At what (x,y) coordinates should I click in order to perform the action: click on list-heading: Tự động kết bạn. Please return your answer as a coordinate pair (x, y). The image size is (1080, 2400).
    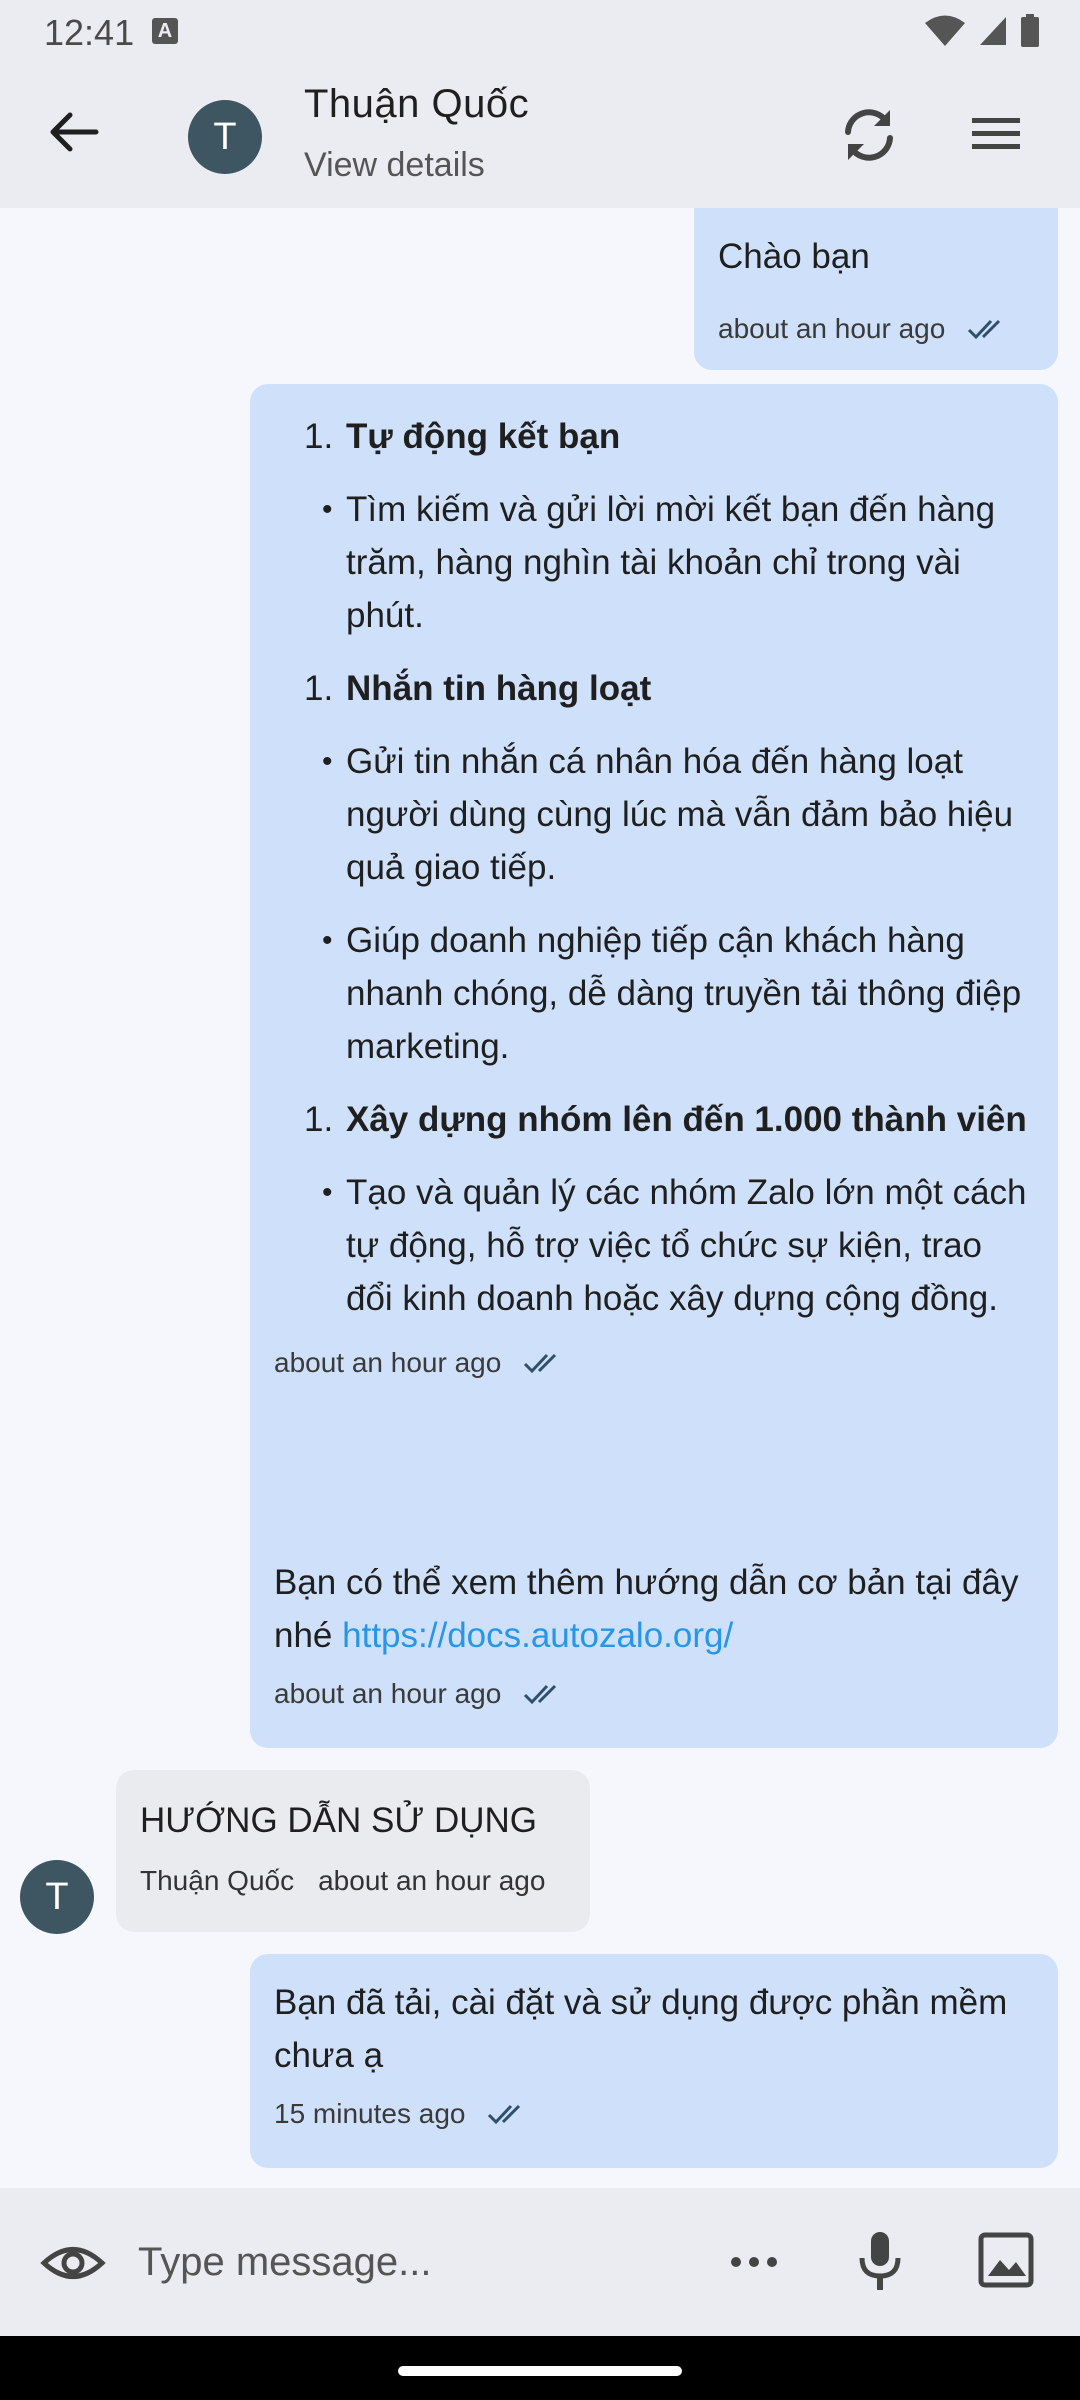
    Looking at the image, I should click on (483, 436).